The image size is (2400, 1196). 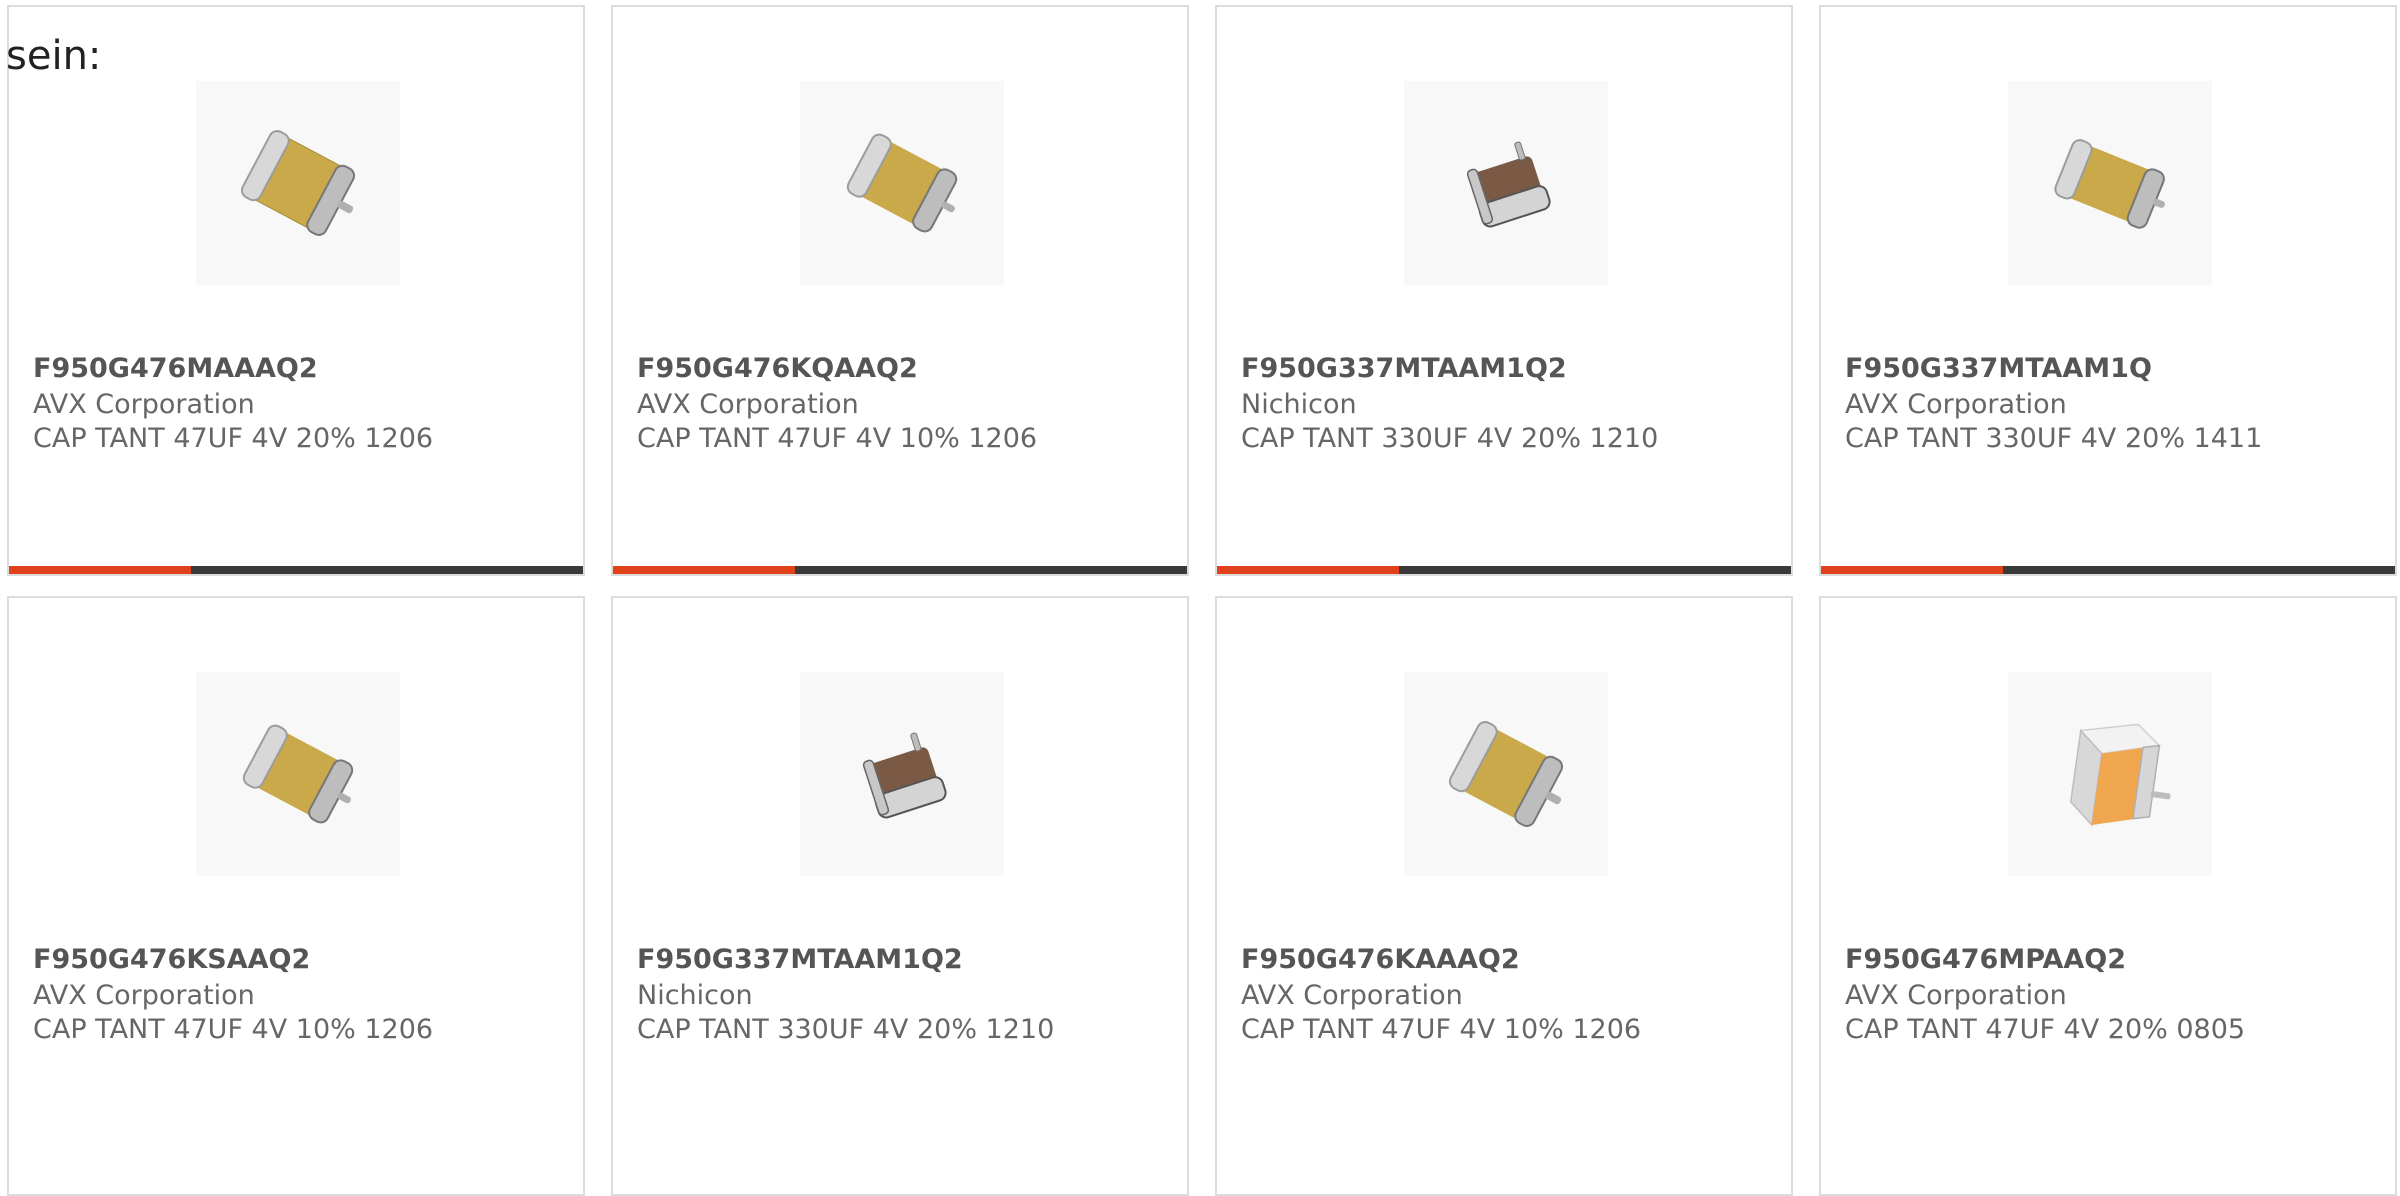 What do you see at coordinates (2054, 438) in the screenshot?
I see `description: CAP TANT 330UF 4V 20% 1411` at bounding box center [2054, 438].